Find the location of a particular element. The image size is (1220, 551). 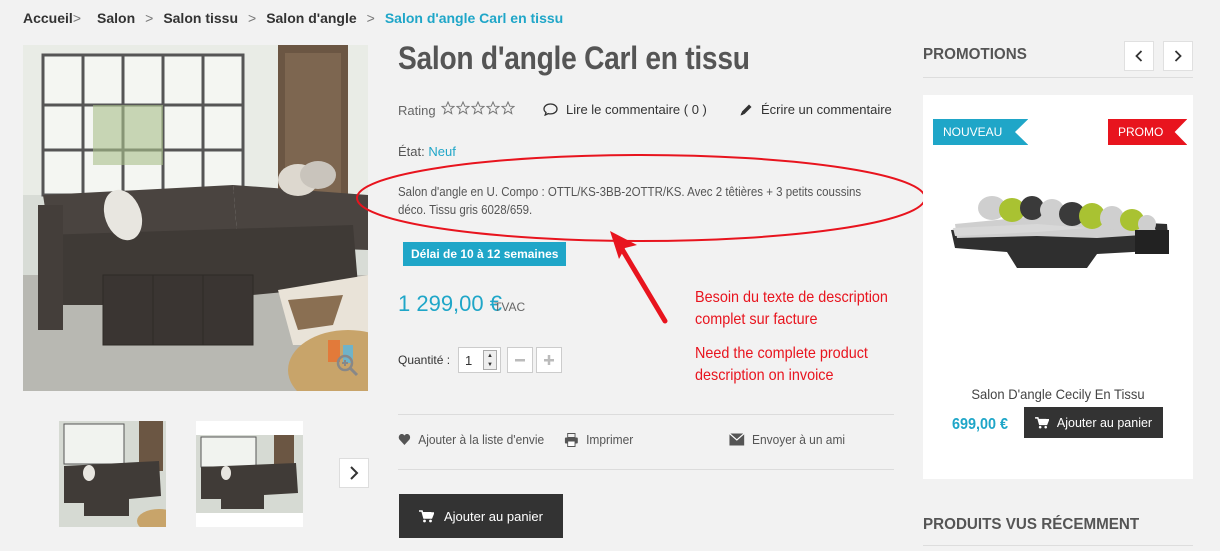

printer-icon is located at coordinates (571, 439).